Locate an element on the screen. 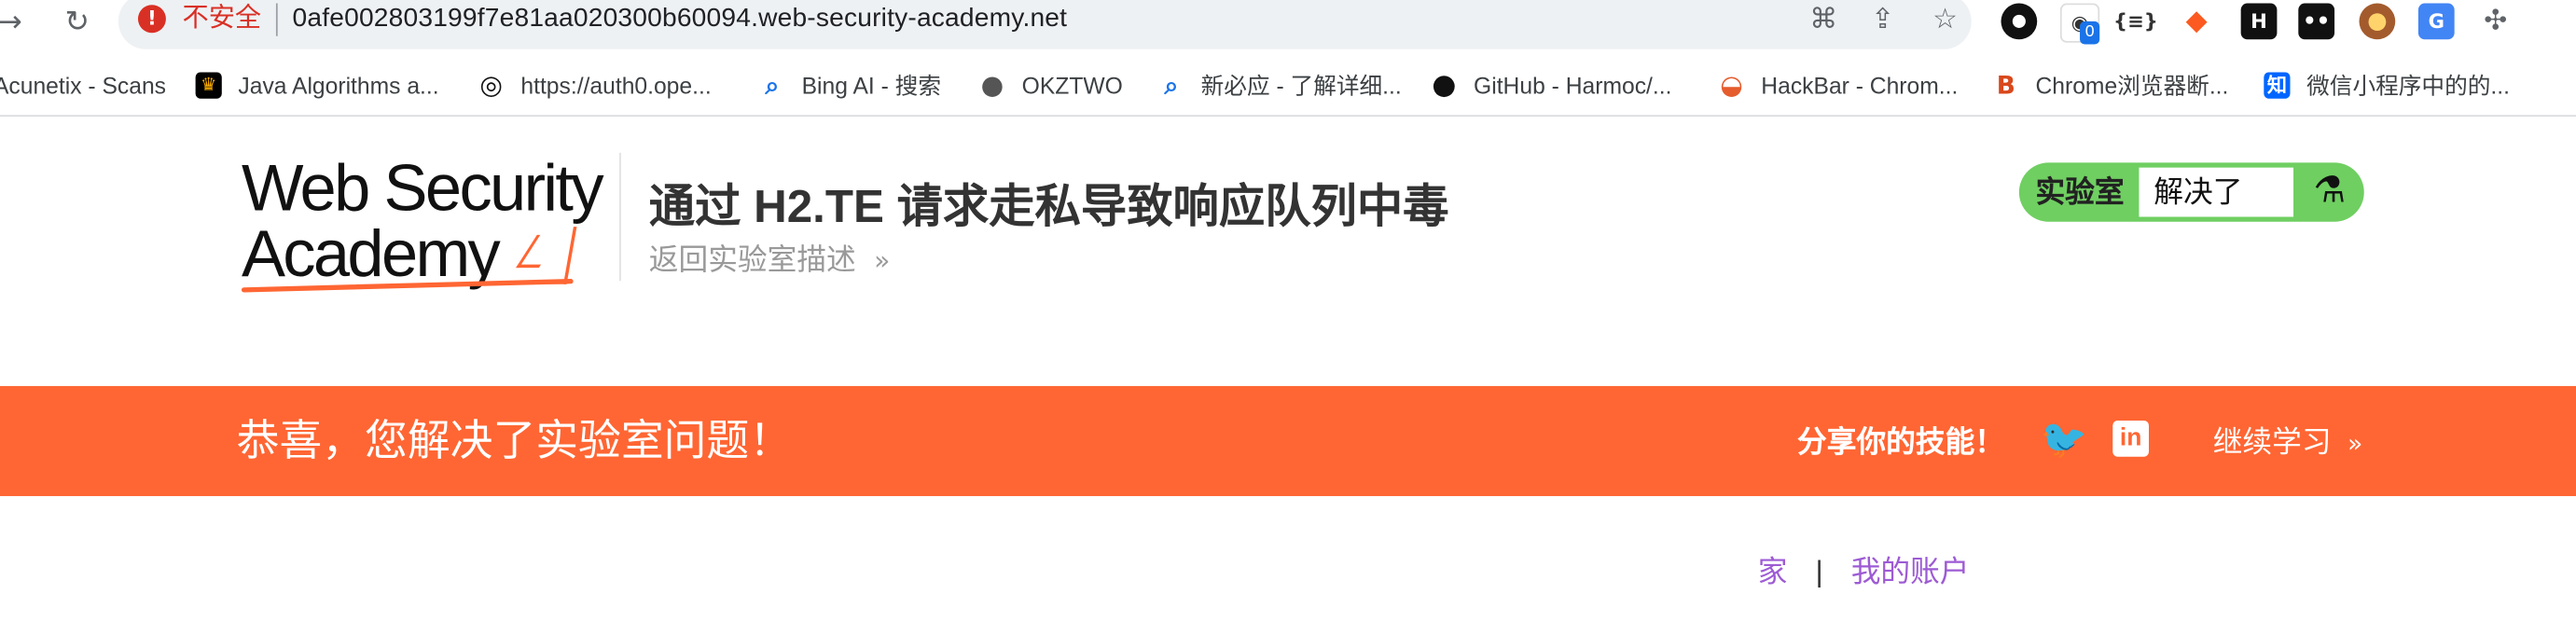 The width and height of the screenshot is (2576, 636). b-logo-icon: B is located at coordinates (2005, 85).